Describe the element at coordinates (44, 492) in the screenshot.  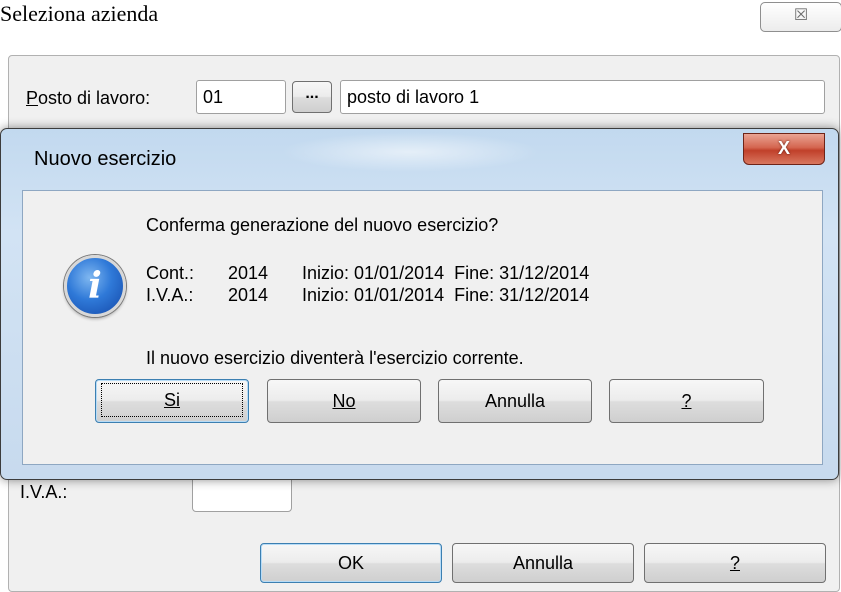
I see `iva-label: I.V.A.:` at that location.